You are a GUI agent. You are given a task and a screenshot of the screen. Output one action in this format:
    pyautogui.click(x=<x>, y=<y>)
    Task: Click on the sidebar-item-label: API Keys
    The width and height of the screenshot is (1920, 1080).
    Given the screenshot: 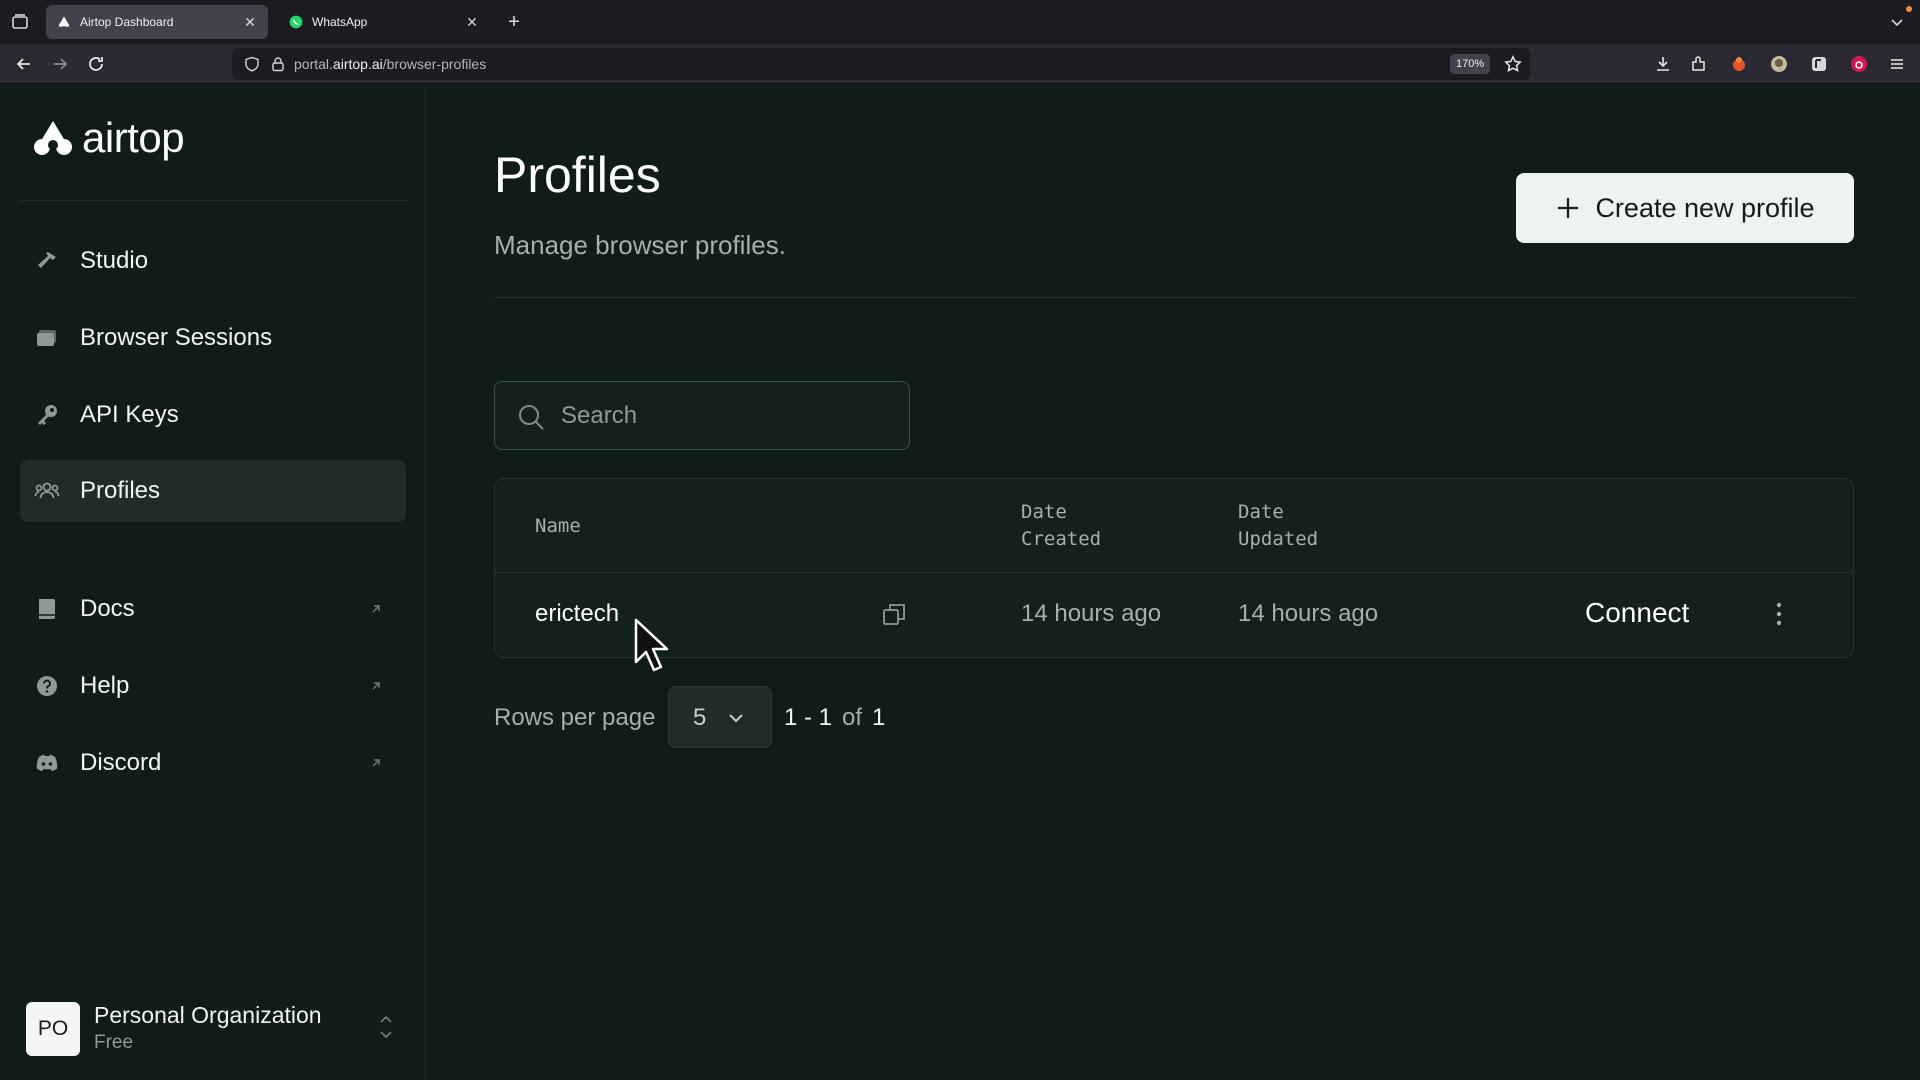 What is the action you would take?
    pyautogui.click(x=129, y=414)
    